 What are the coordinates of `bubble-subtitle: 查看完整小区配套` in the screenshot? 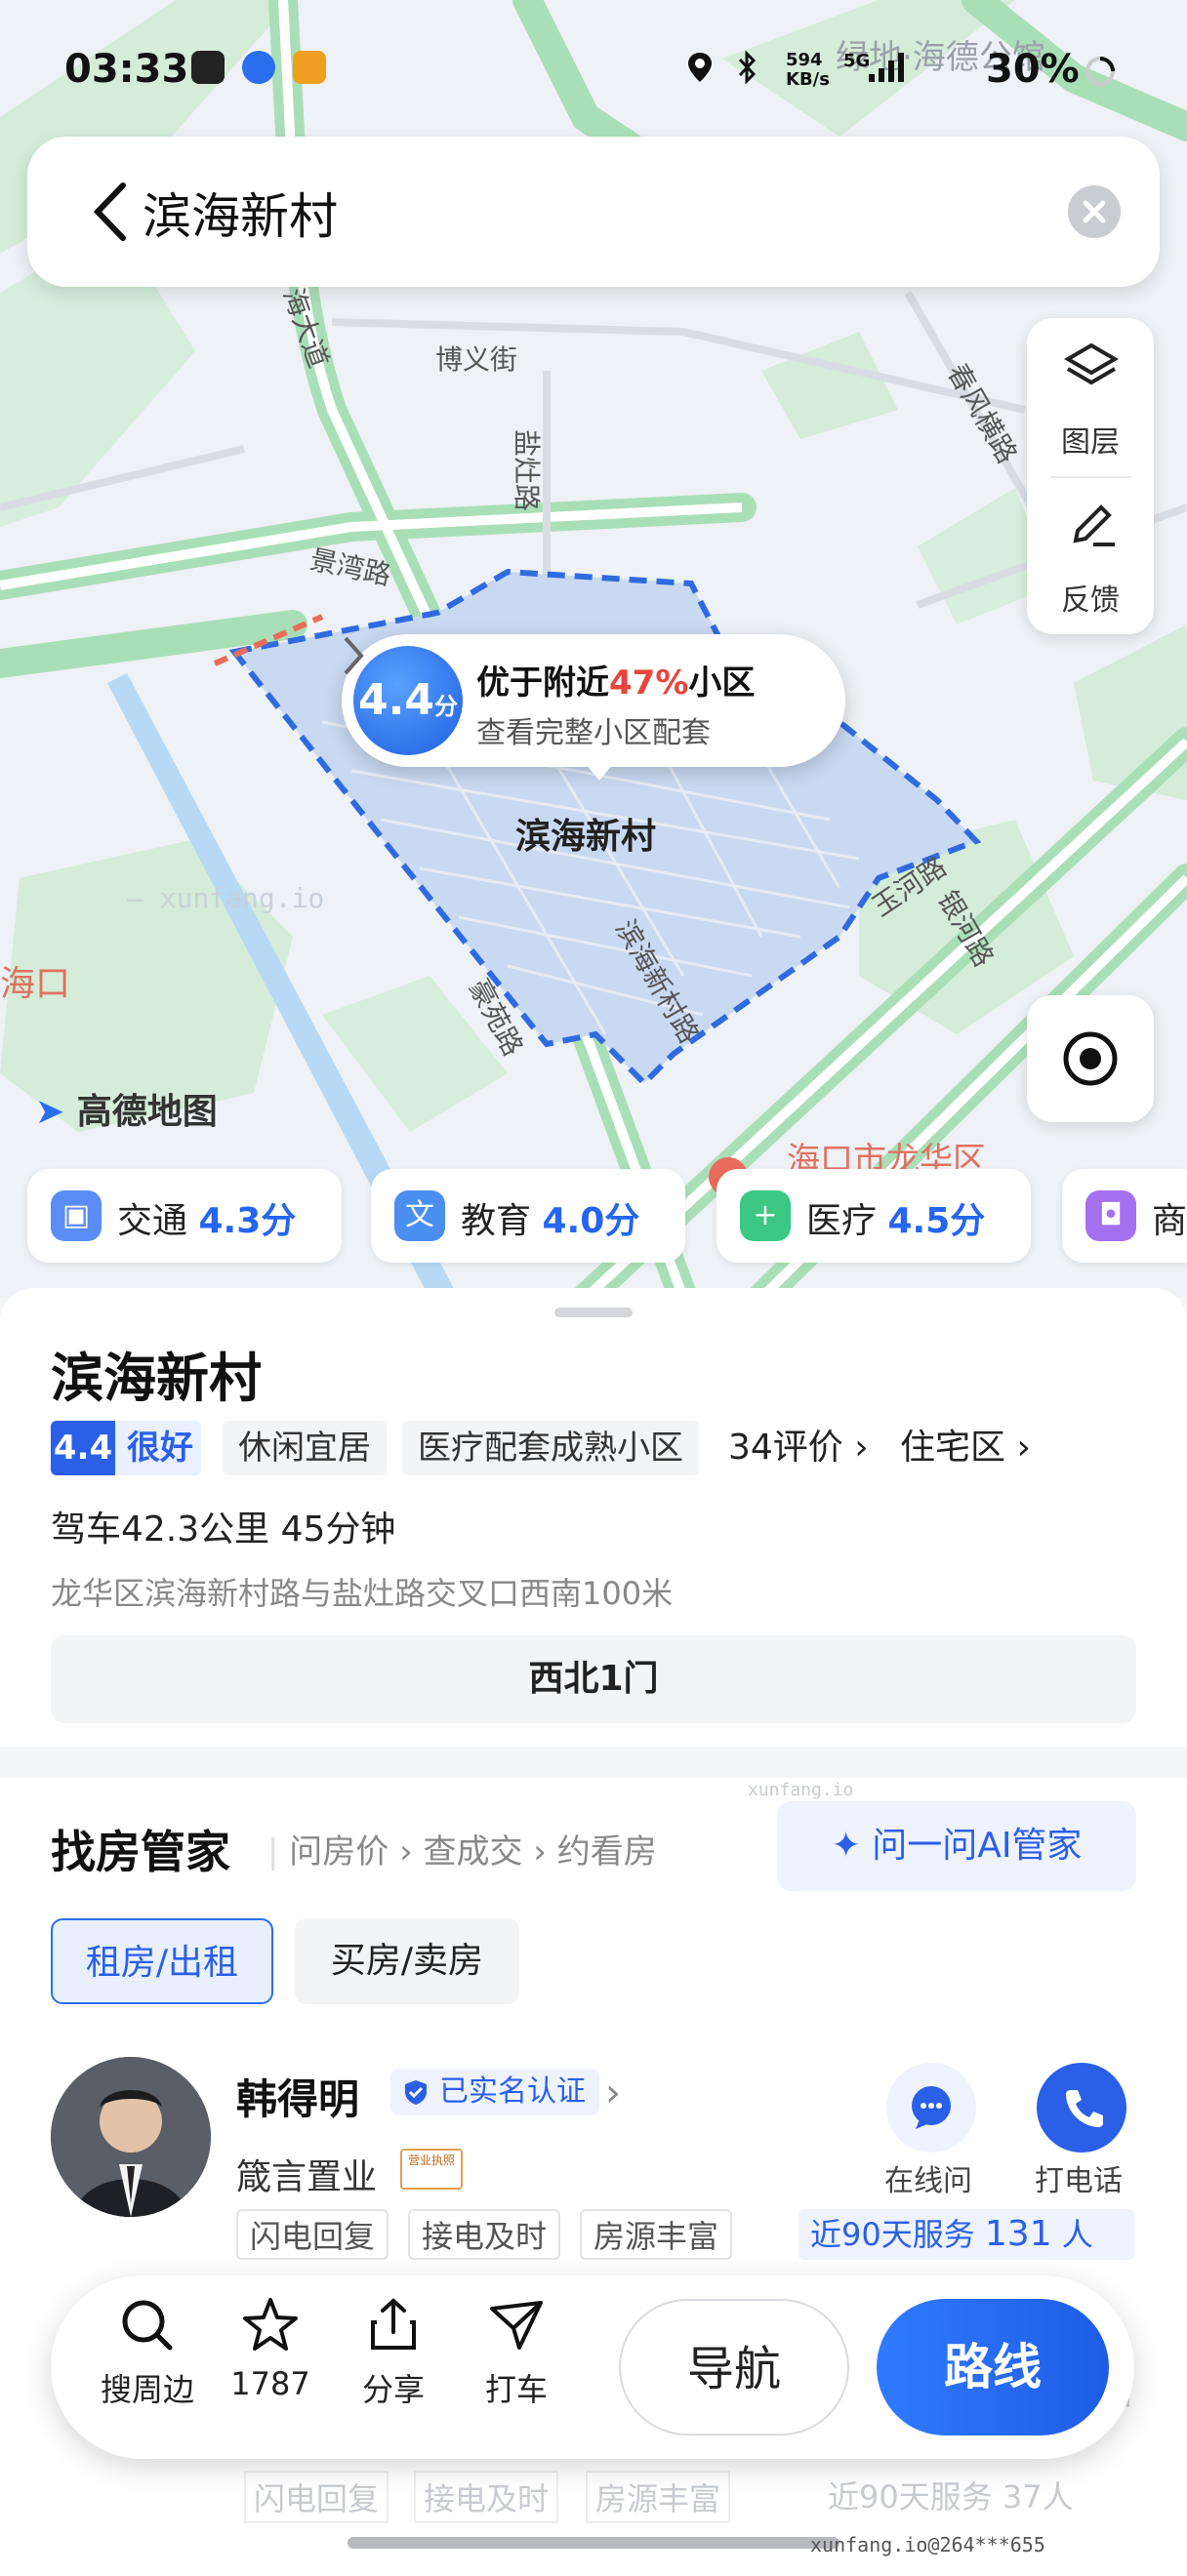 It's located at (593, 733).